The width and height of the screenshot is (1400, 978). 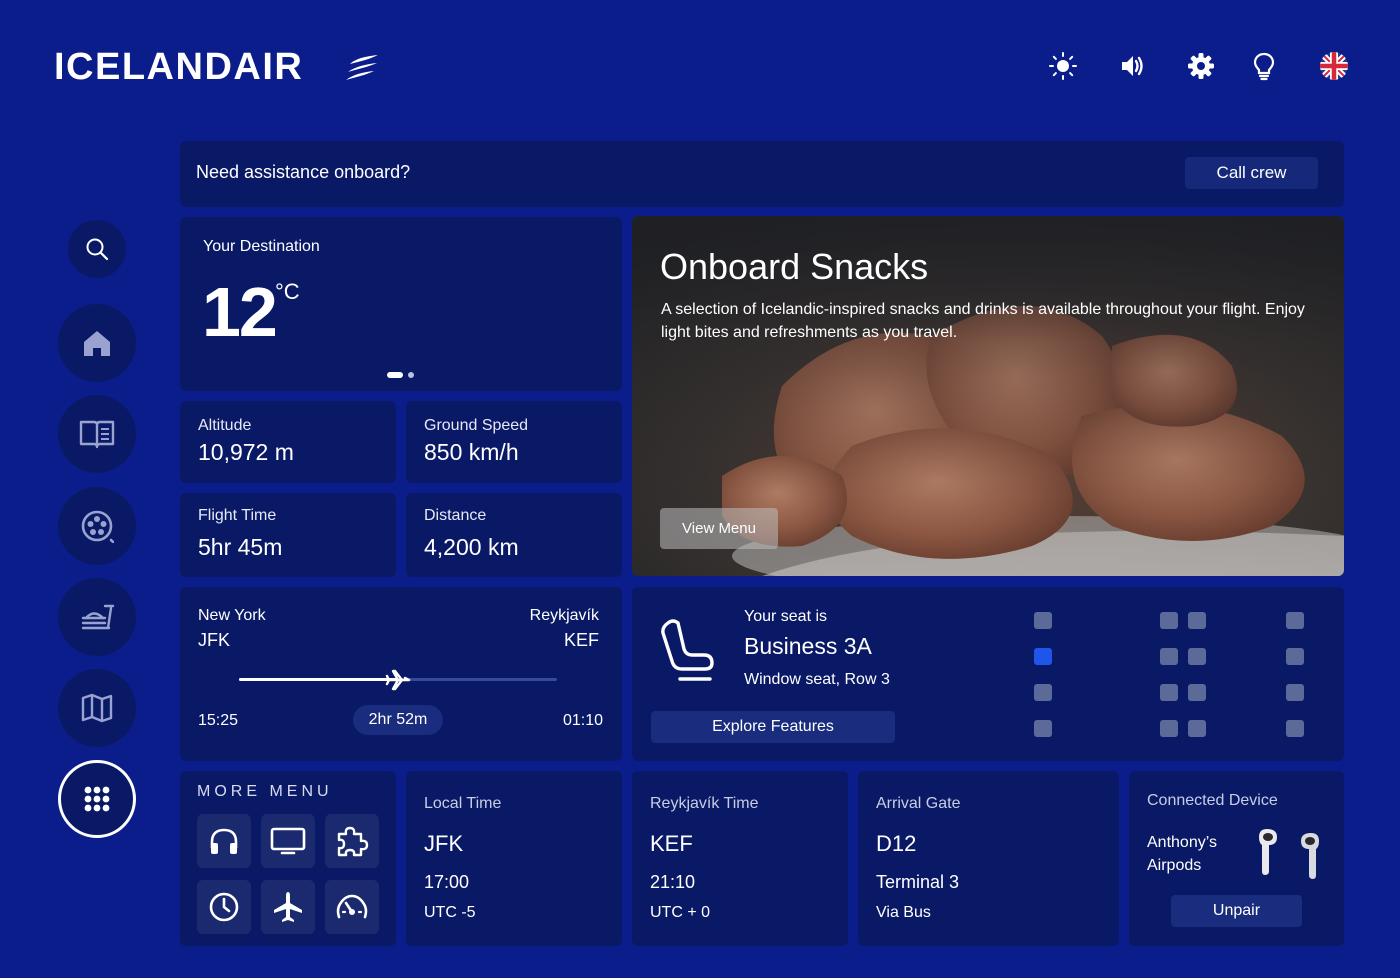 What do you see at coordinates (261, 246) in the screenshot?
I see `destination-label: Your Destination` at bounding box center [261, 246].